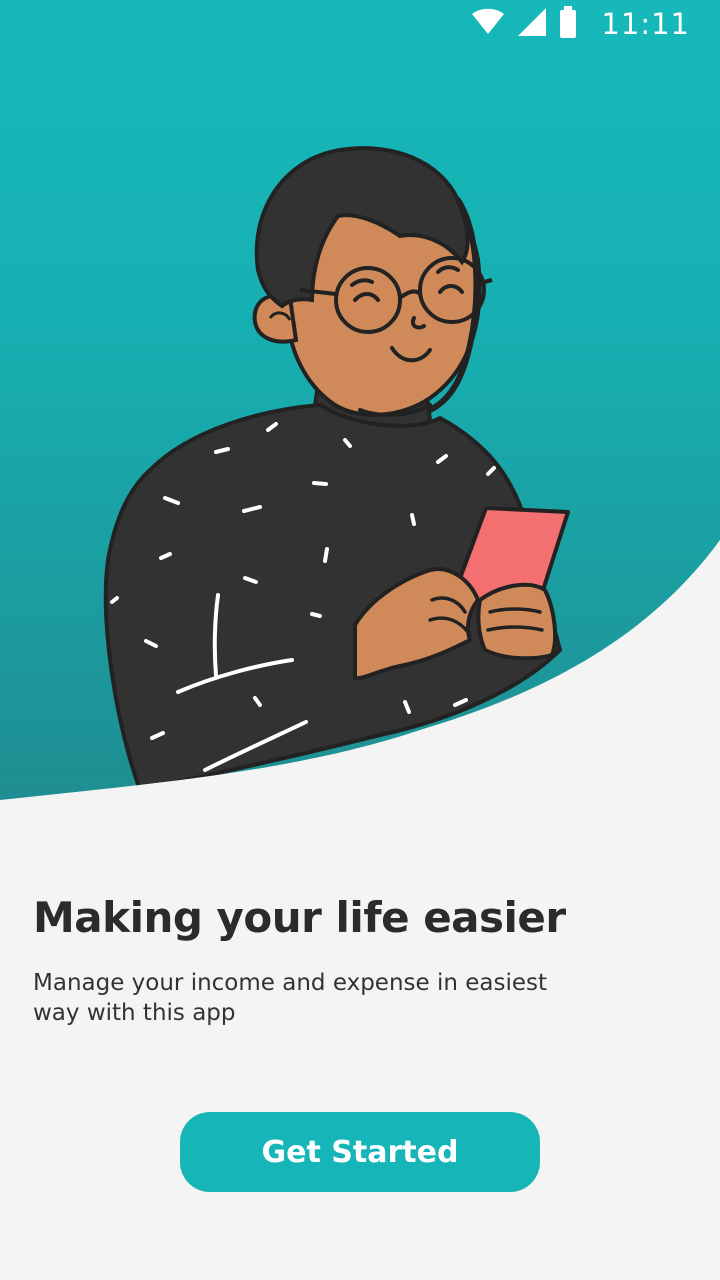 The height and width of the screenshot is (1280, 720). Describe the element at coordinates (532, 24) in the screenshot. I see `cellular-signal-icon` at that location.